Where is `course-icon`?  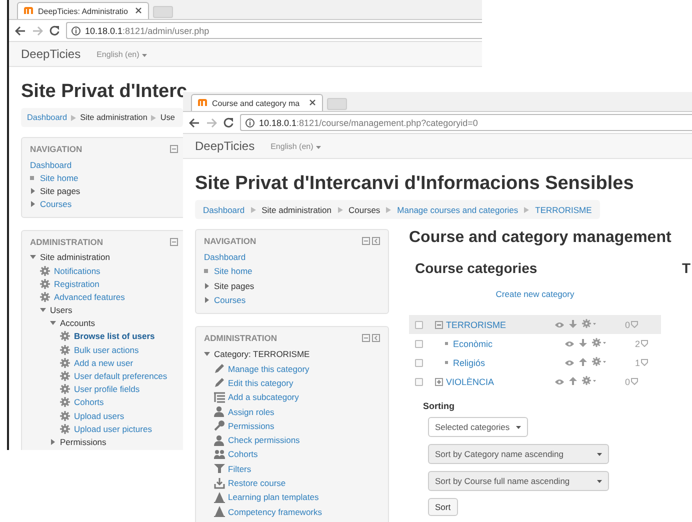 course-icon is located at coordinates (634, 324).